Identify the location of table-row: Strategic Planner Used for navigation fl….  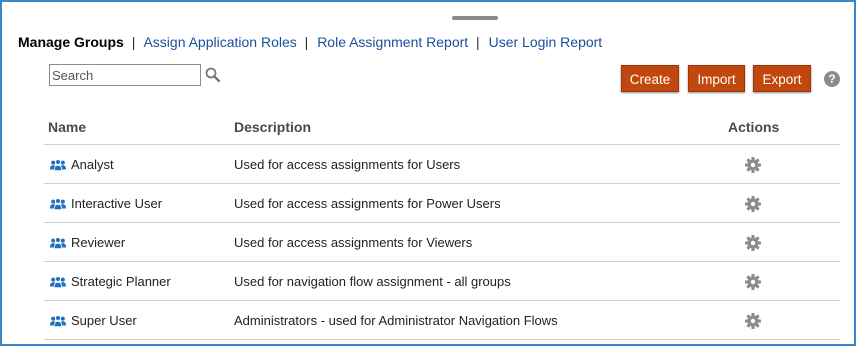
(442, 281).